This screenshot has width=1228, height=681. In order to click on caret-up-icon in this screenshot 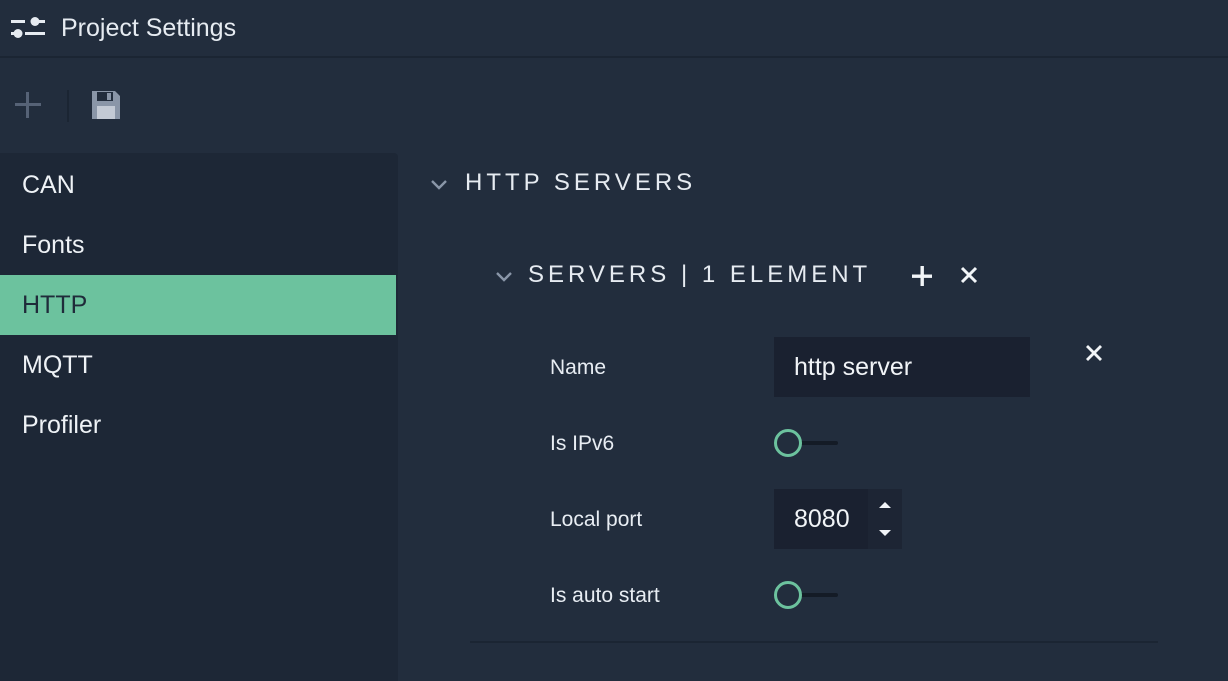, I will do `click(885, 504)`.